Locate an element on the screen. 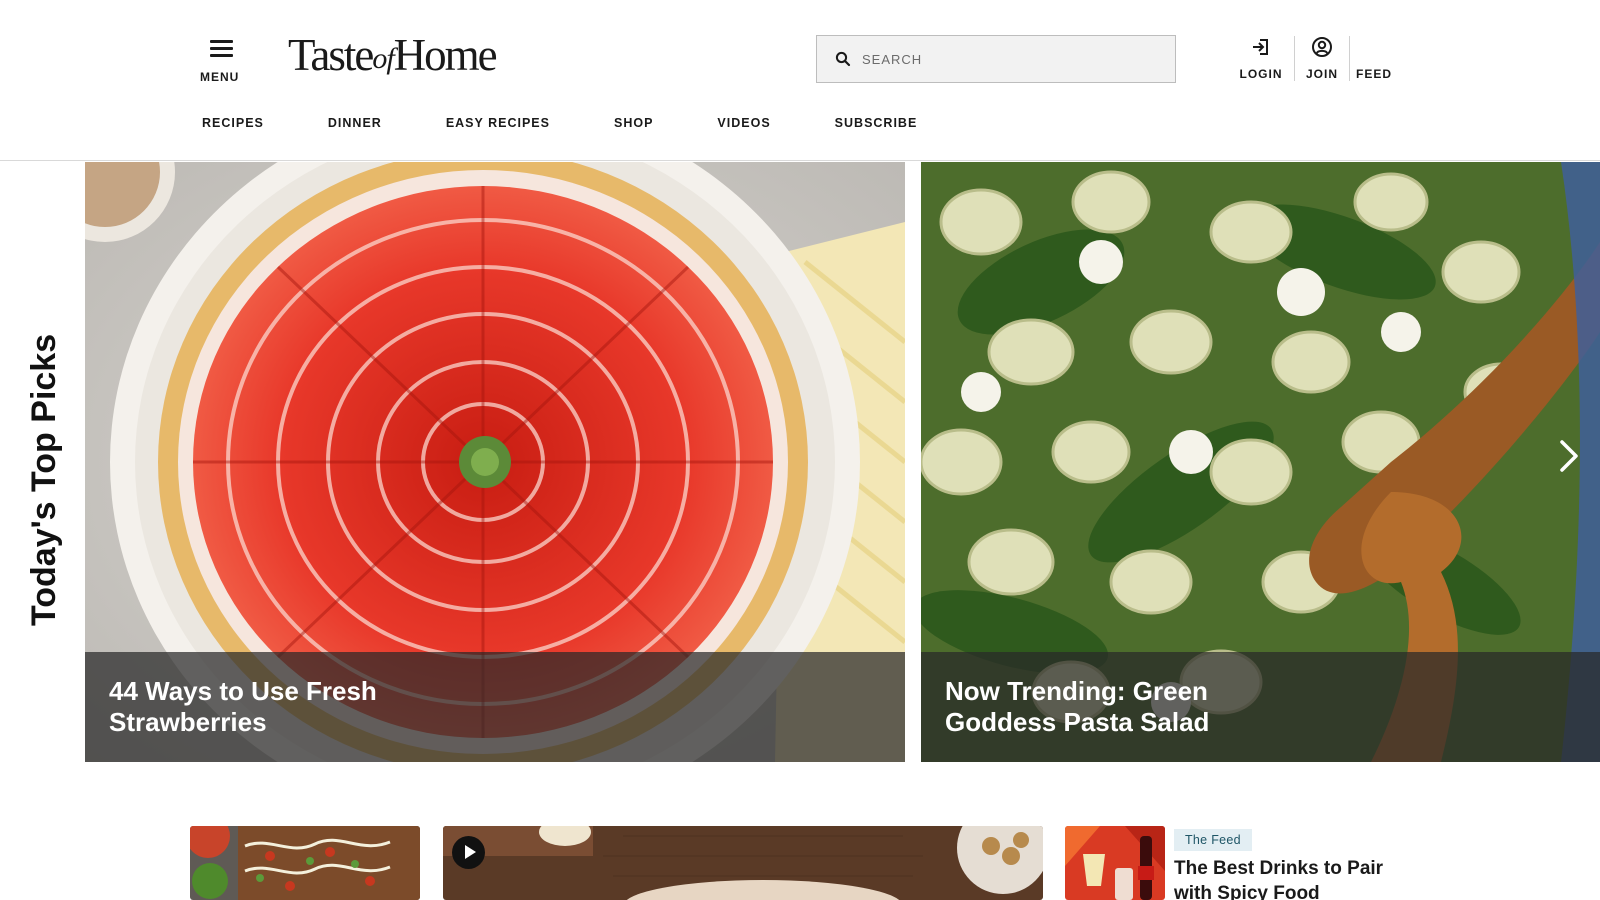  top-picks-heading: Today's Top Picks is located at coordinates (44, 461).